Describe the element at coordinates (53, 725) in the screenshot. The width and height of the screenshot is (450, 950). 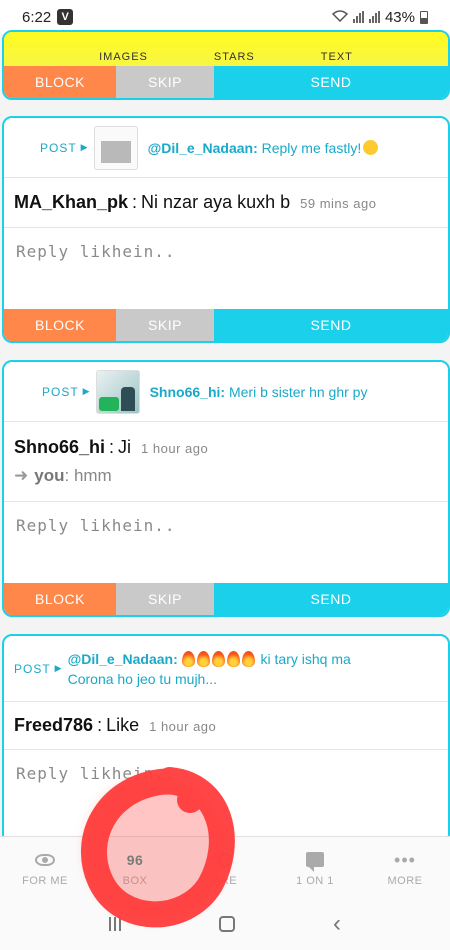
I see `comment-username: Freed786` at that location.